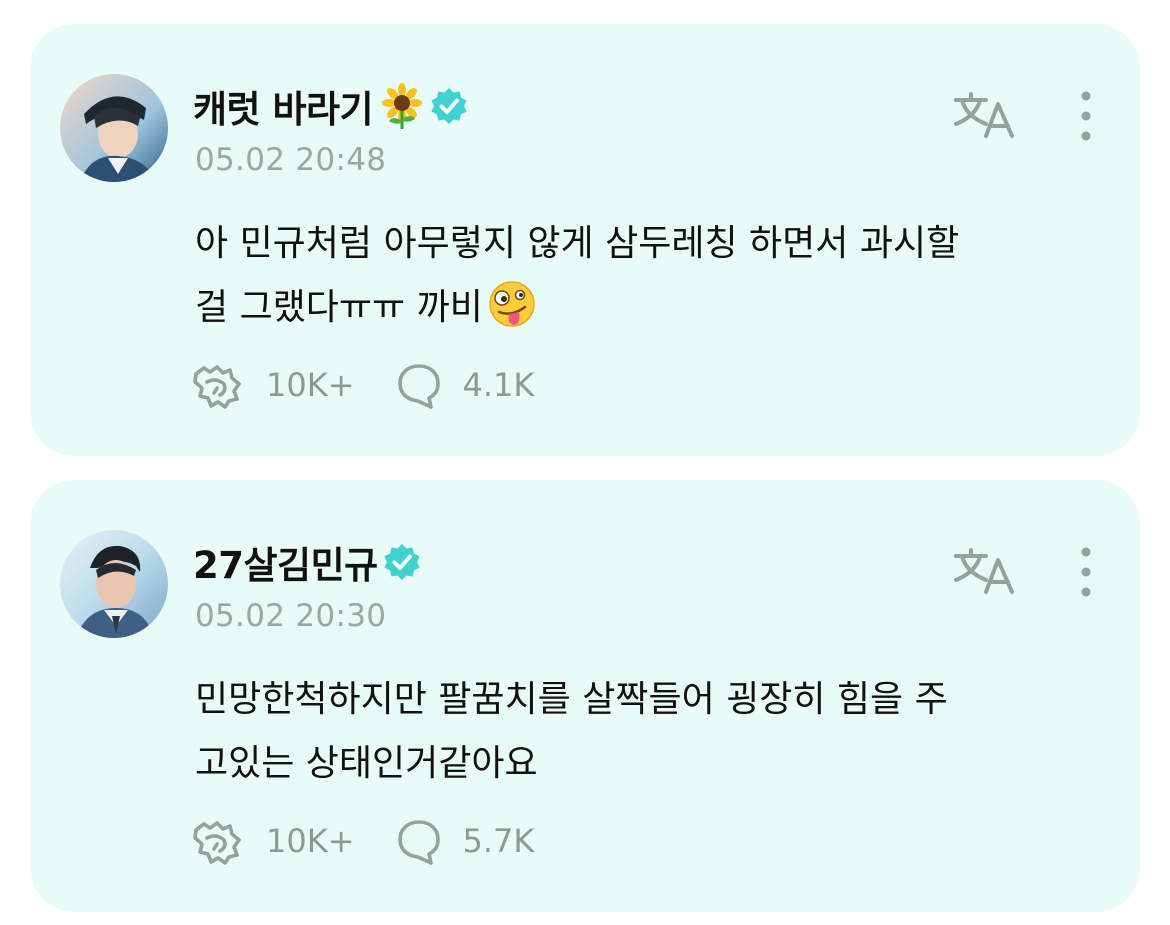  Describe the element at coordinates (655, 308) in the screenshot. I see `post-text-line-wrap: 걸 그랬다ㅠㅠ 까비` at that location.